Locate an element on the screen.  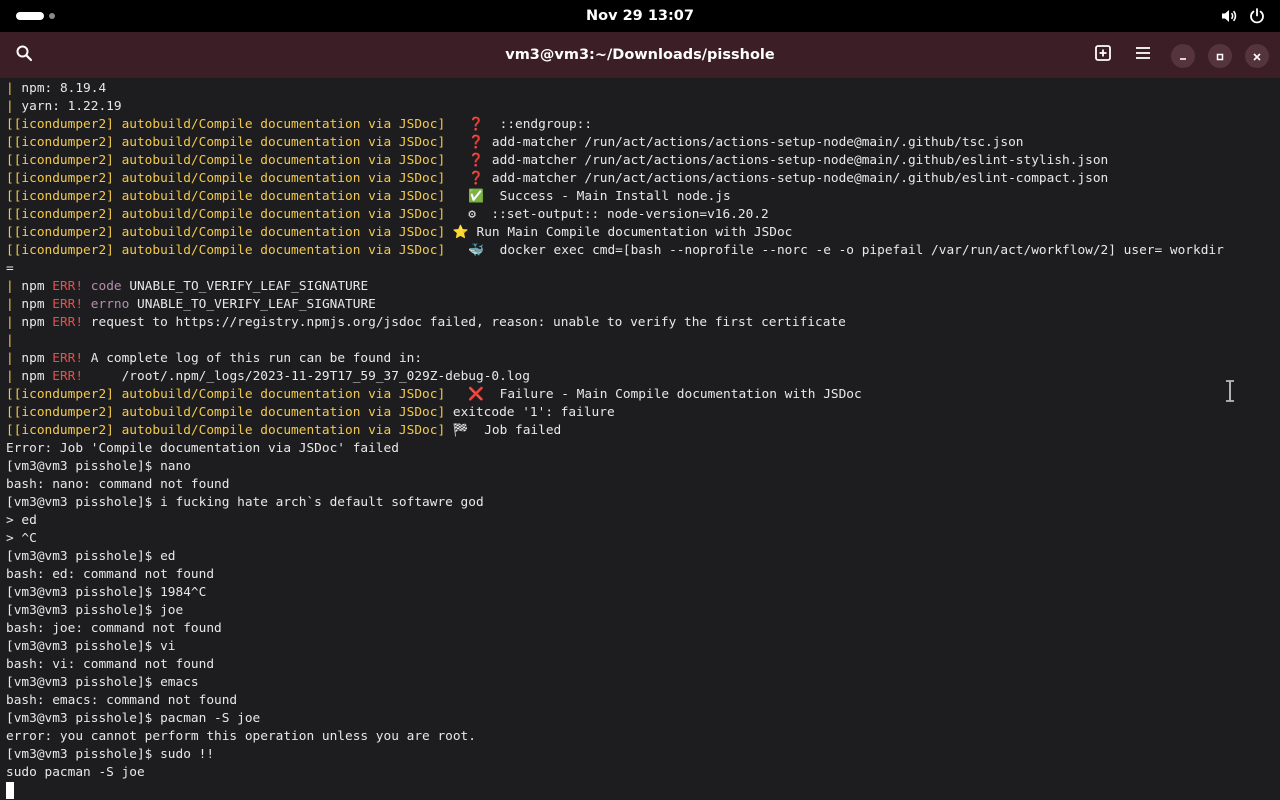
terminal-line: = is located at coordinates (643, 269).